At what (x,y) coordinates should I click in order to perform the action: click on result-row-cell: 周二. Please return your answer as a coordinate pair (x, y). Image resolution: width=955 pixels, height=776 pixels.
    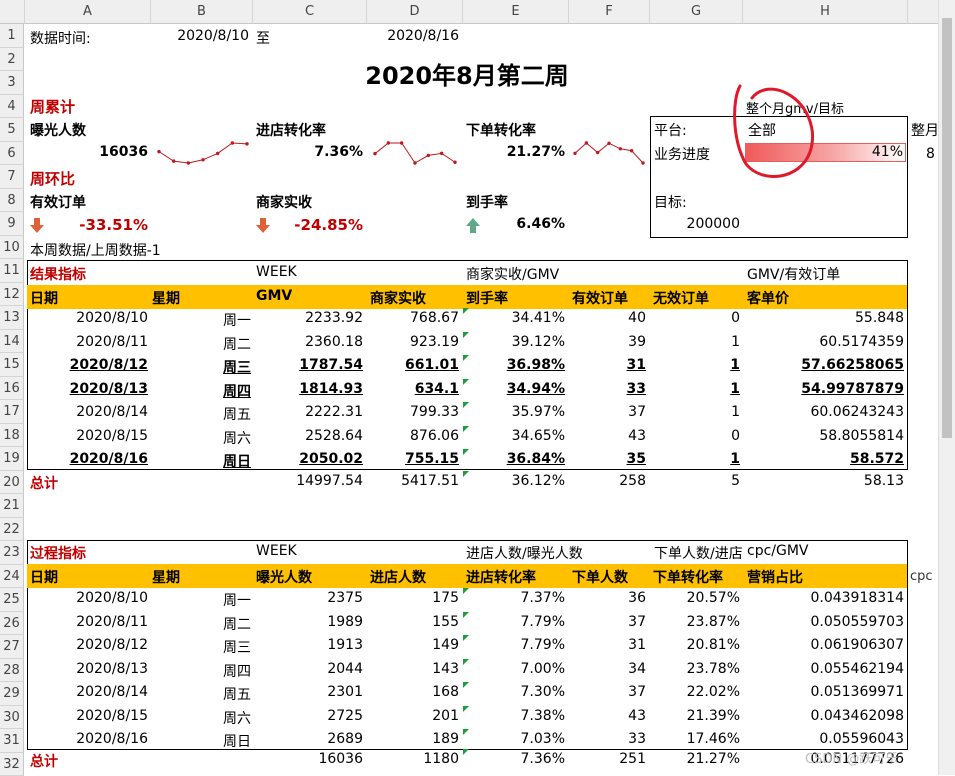
    Looking at the image, I should click on (201, 344).